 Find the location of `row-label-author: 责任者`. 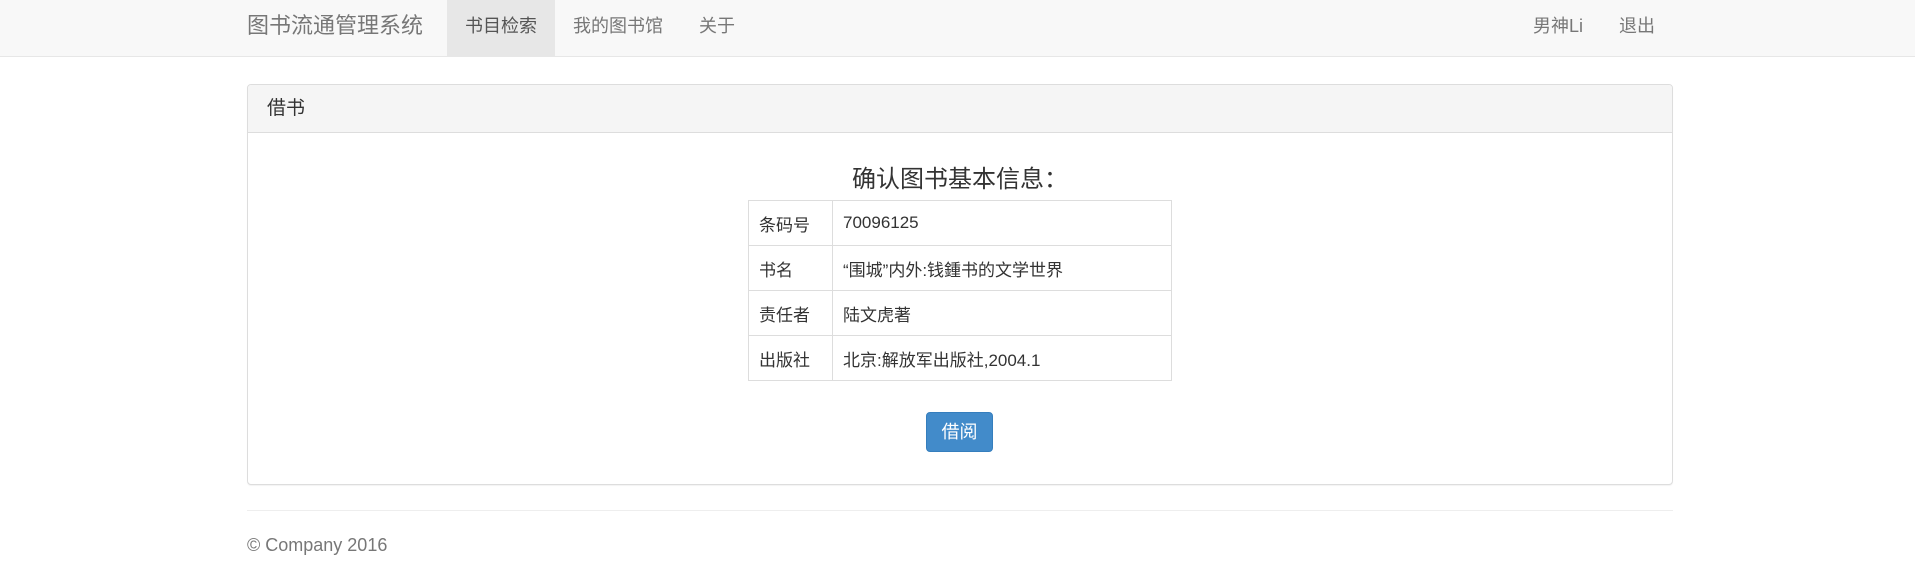

row-label-author: 责任者 is located at coordinates (790, 313).